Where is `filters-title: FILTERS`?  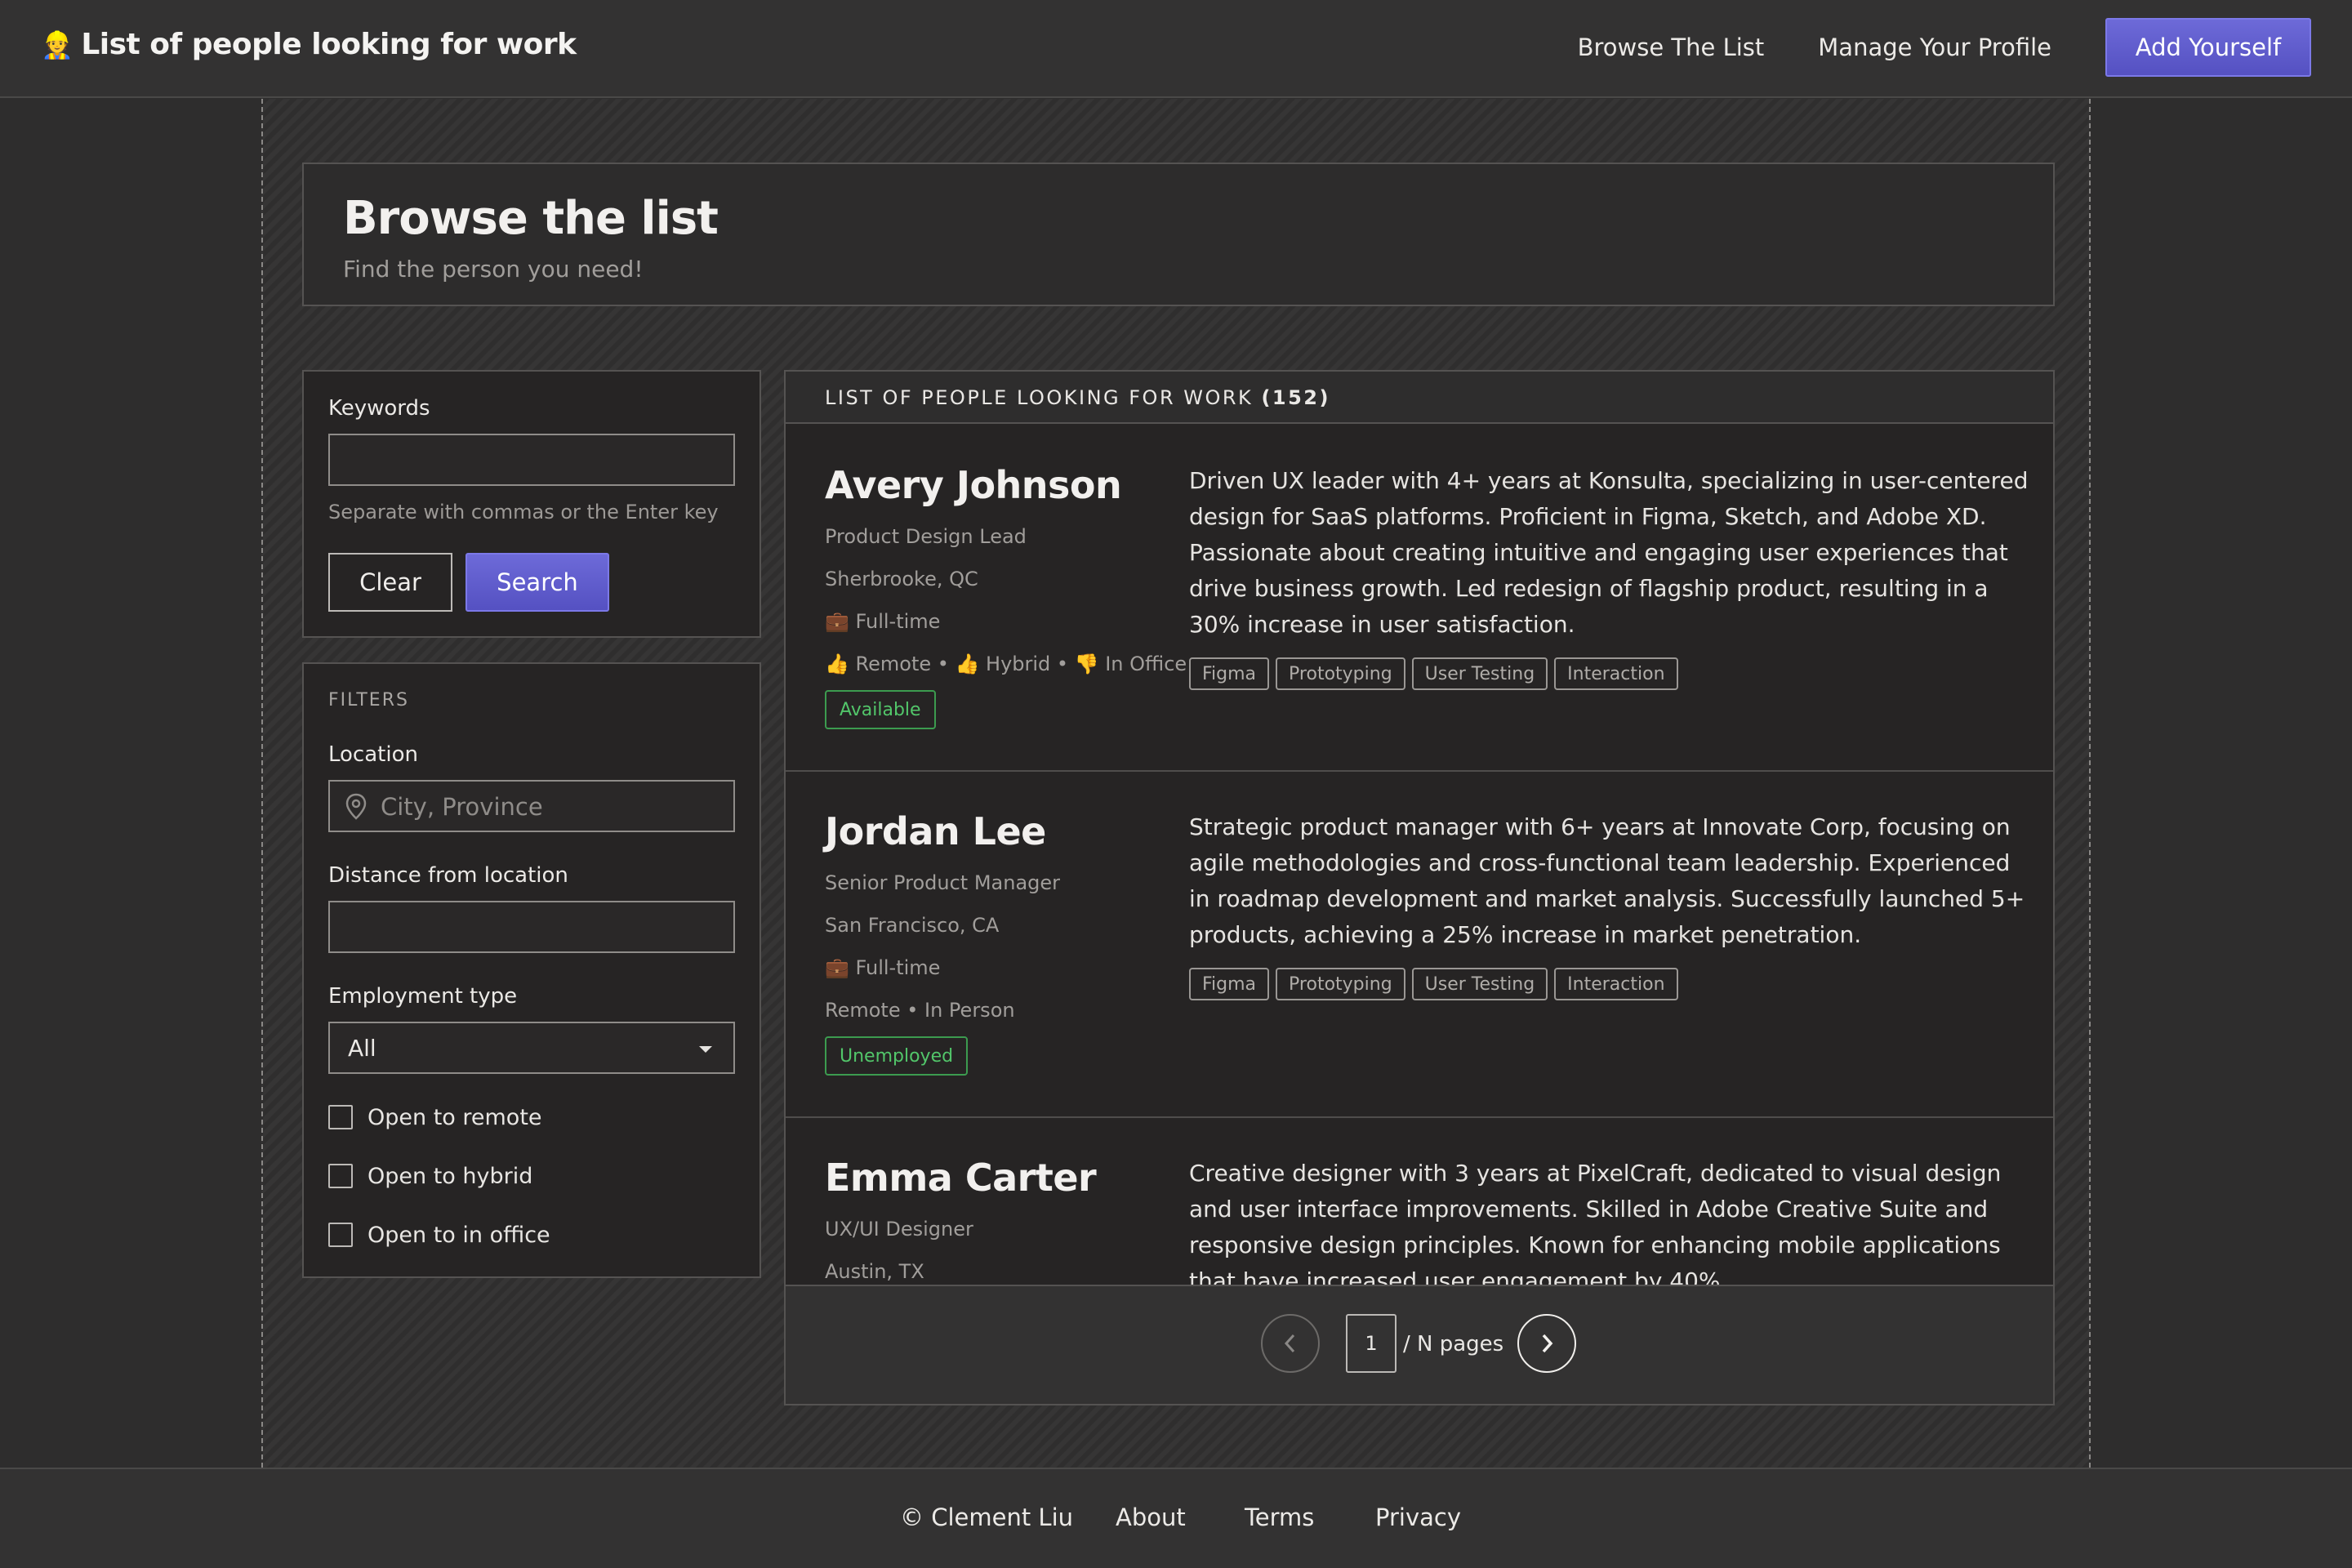
filters-title: FILTERS is located at coordinates (368, 700).